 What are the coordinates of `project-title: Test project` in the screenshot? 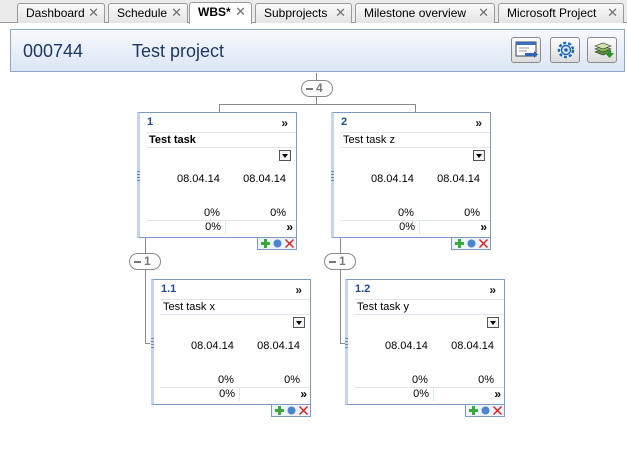 It's located at (178, 51).